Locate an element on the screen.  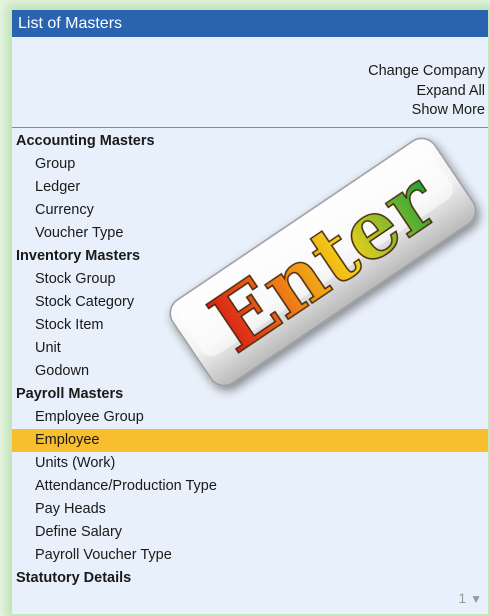
page-indicator: 1 ▼ is located at coordinates (470, 598).